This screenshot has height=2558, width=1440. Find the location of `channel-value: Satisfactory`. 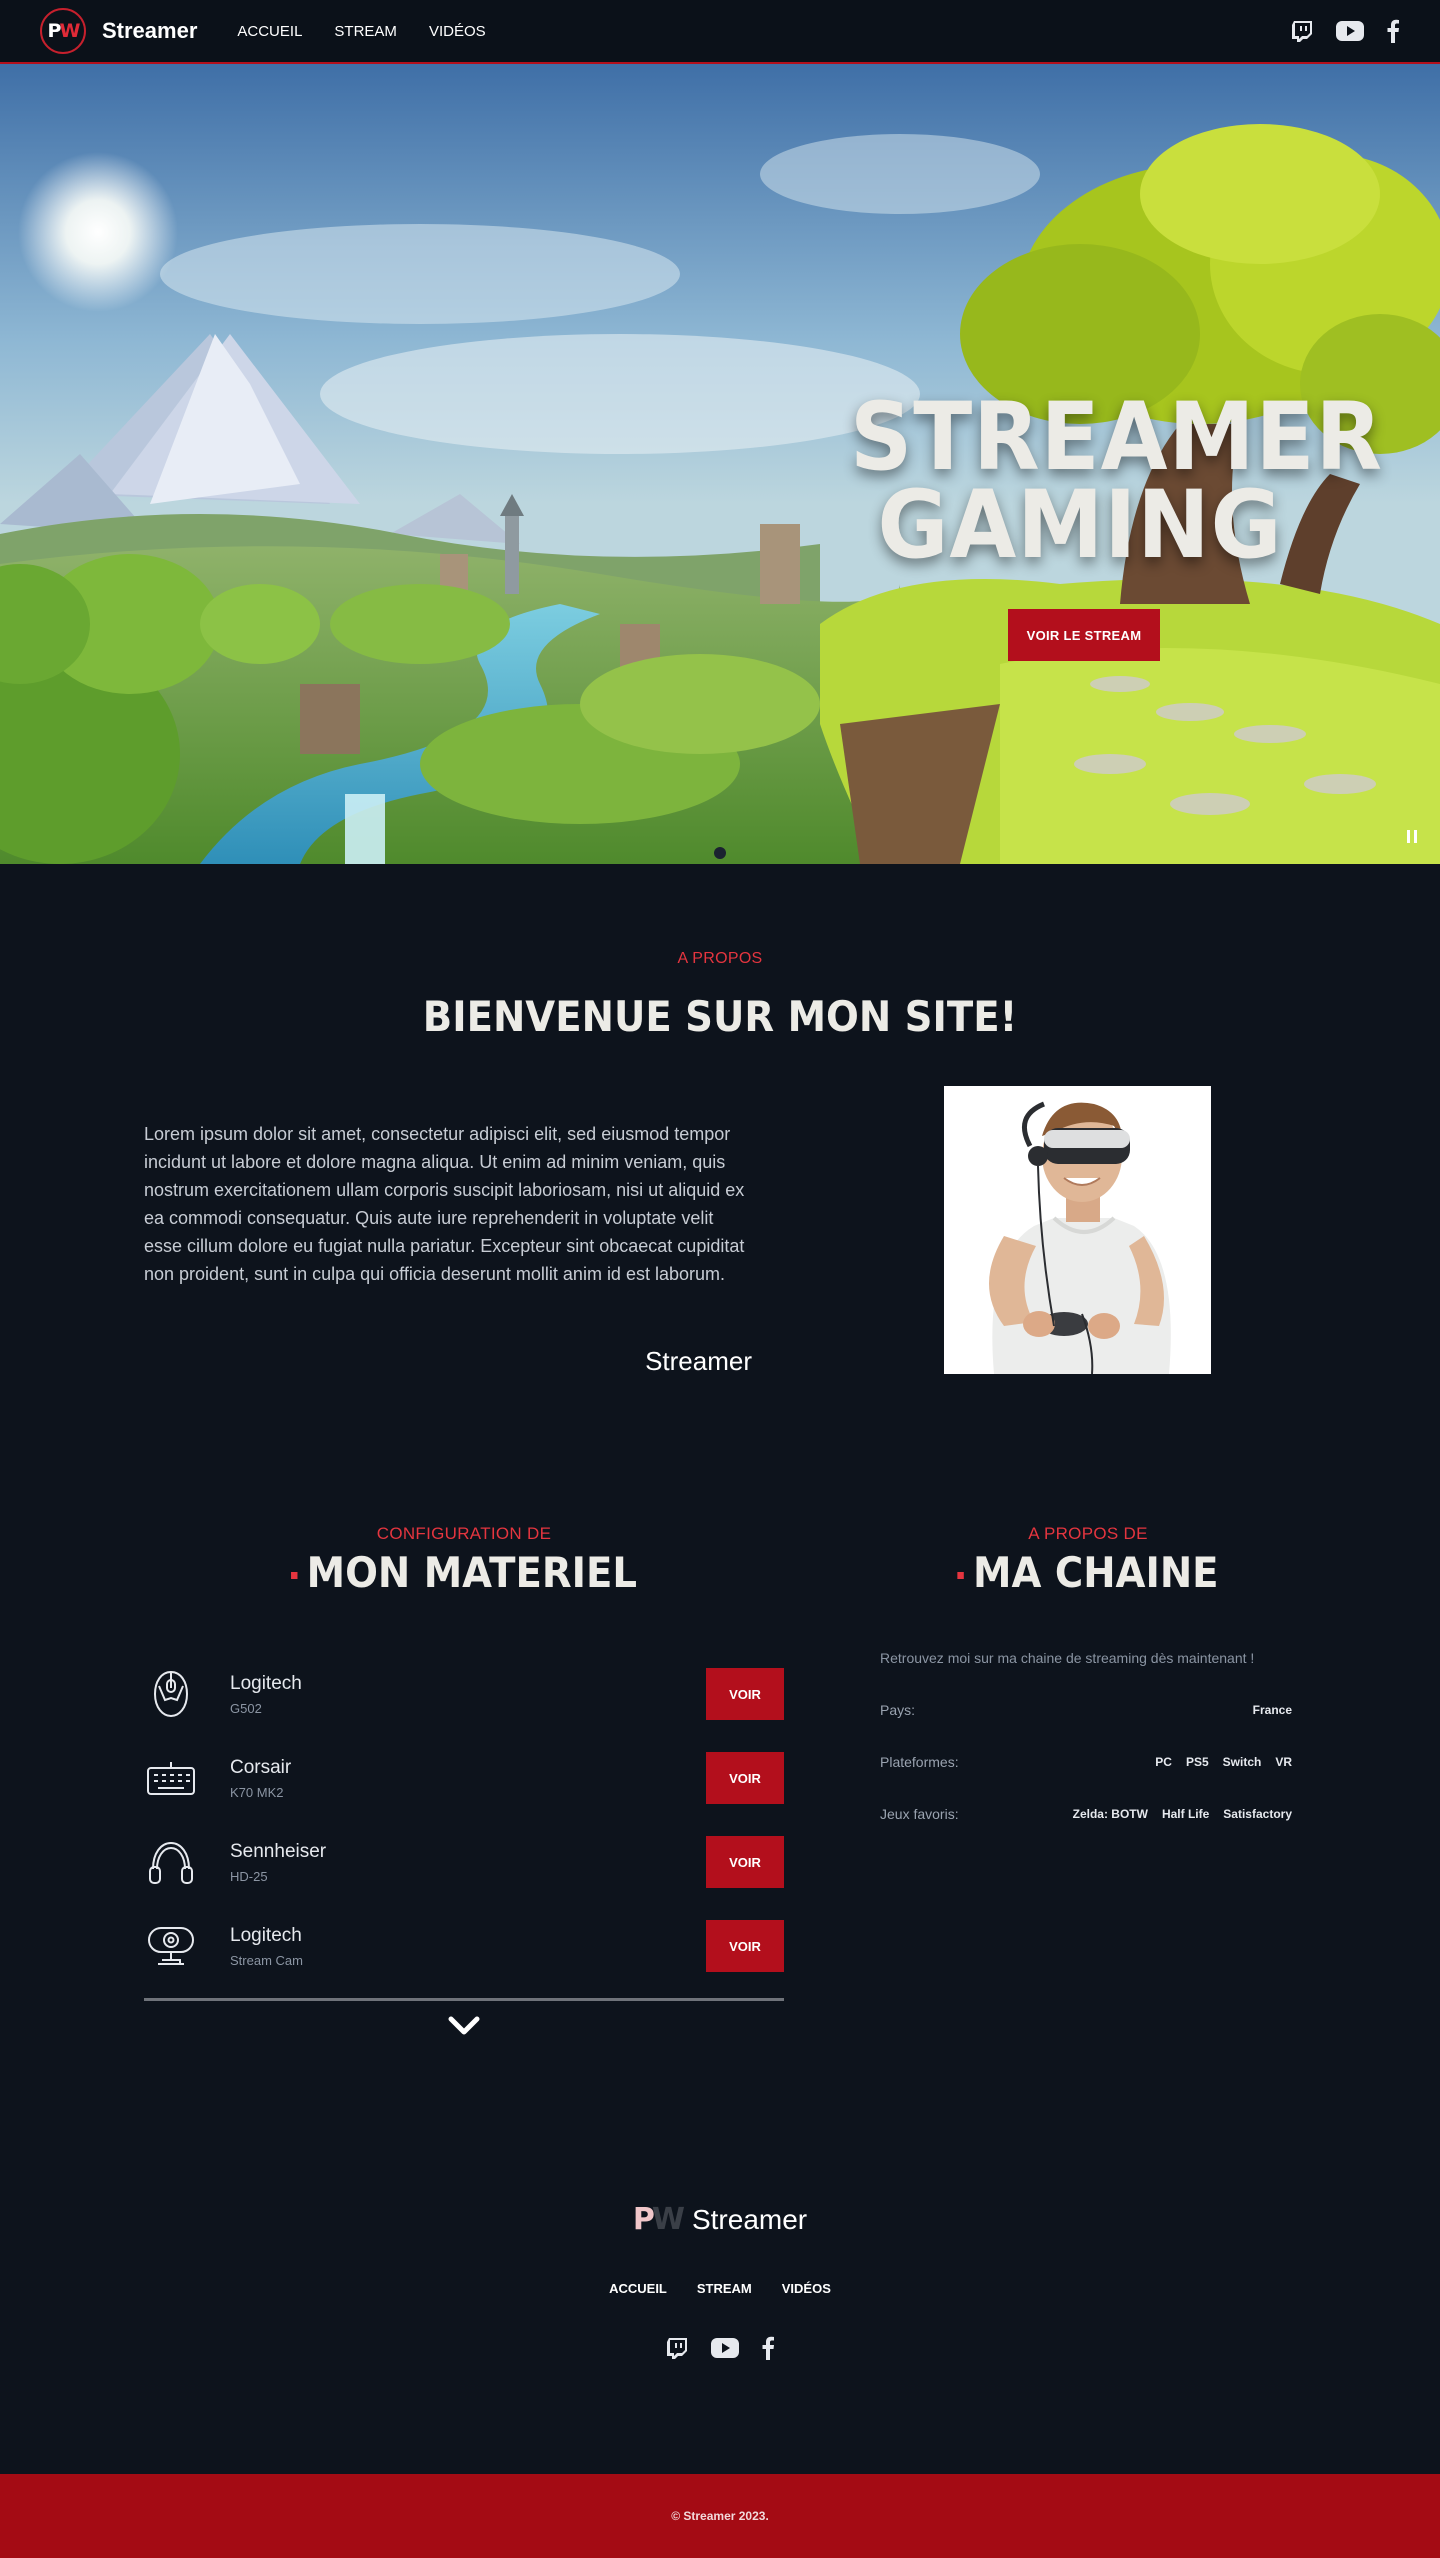

channel-value: Satisfactory is located at coordinates (1257, 1814).